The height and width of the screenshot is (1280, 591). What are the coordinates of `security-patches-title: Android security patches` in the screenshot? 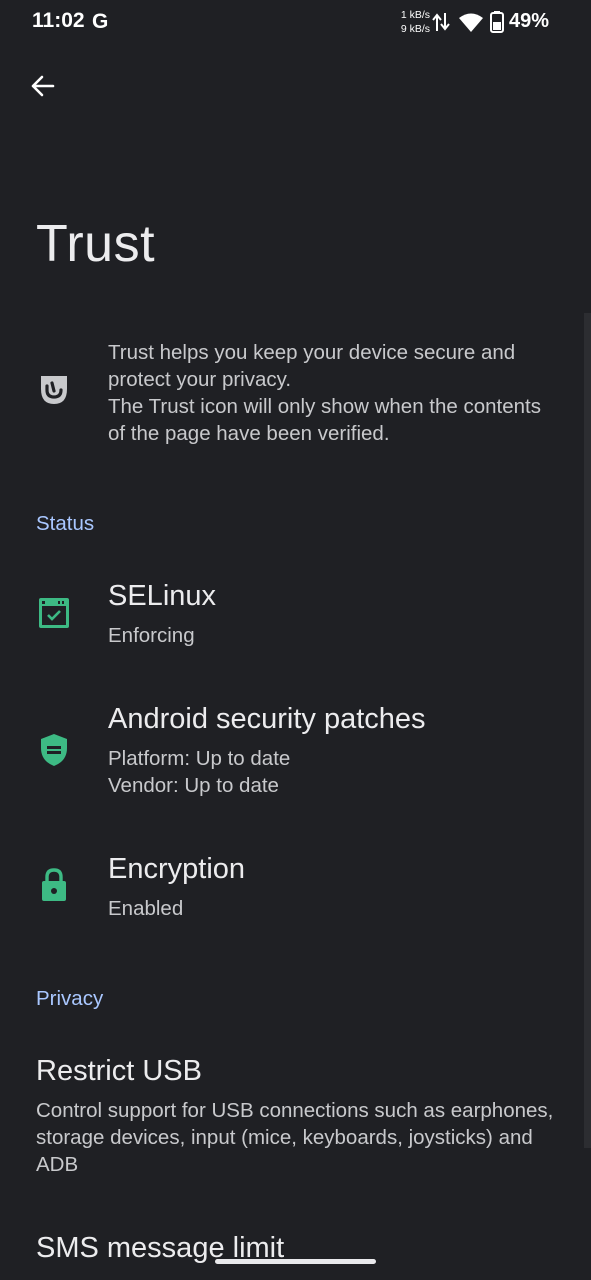 It's located at (267, 719).